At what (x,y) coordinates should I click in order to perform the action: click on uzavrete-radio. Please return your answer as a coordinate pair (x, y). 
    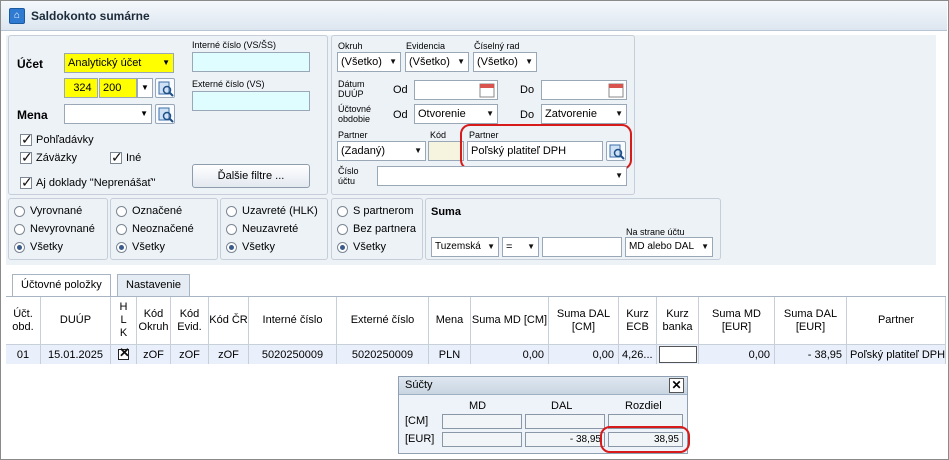
    Looking at the image, I should click on (231, 211).